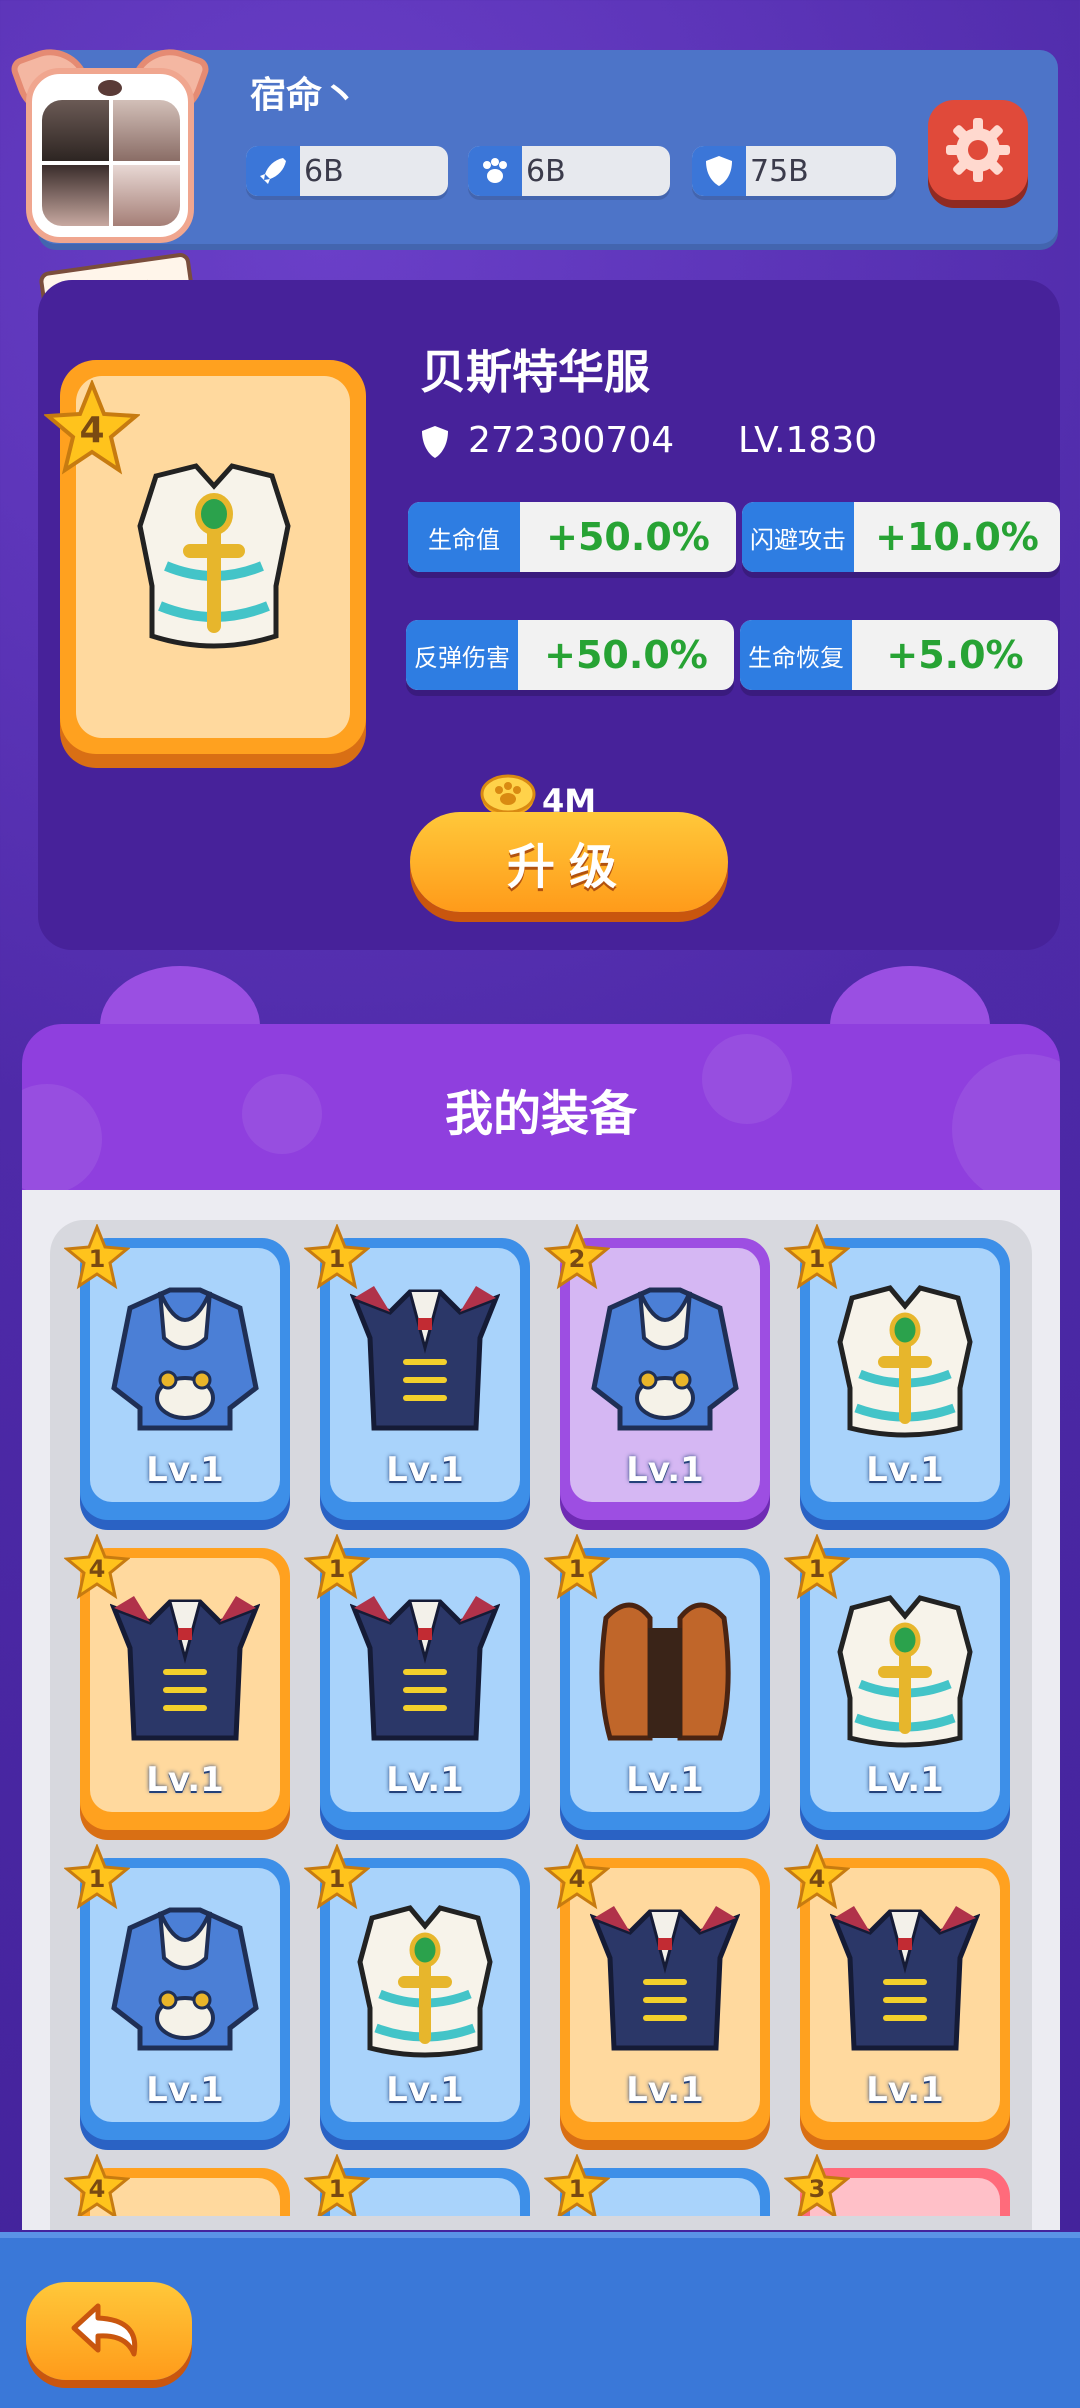  I want to click on back-arrow-icon, so click(104, 2330).